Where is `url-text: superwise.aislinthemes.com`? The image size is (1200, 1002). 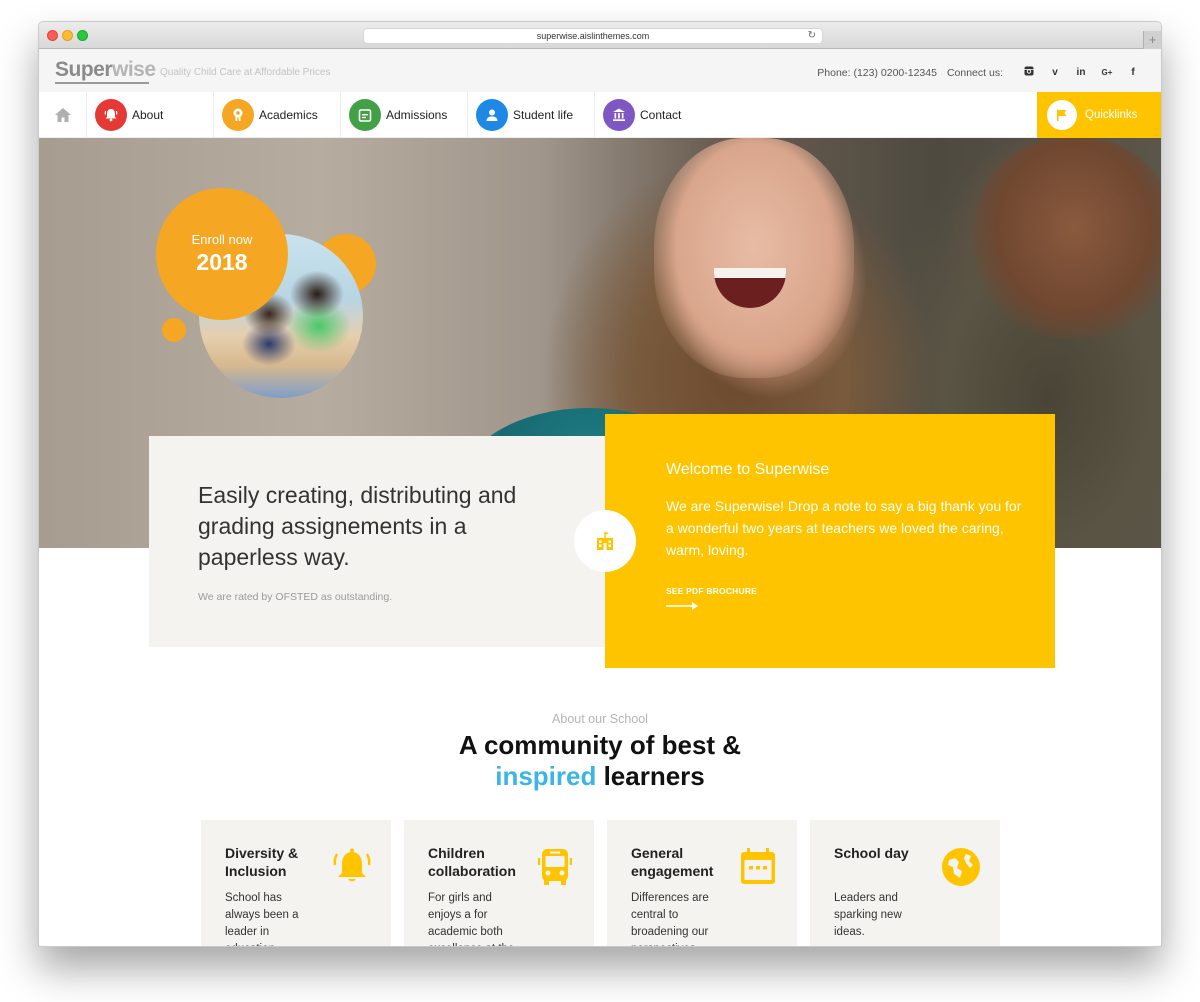
url-text: superwise.aislinthemes.com is located at coordinates (593, 36).